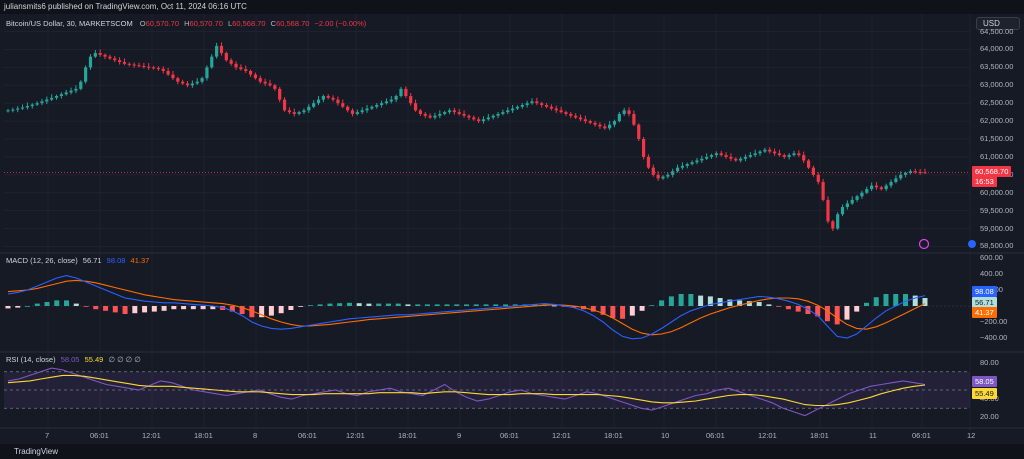  Describe the element at coordinates (31, 359) in the screenshot. I see `rsi-title: RSI (14, close)` at that location.